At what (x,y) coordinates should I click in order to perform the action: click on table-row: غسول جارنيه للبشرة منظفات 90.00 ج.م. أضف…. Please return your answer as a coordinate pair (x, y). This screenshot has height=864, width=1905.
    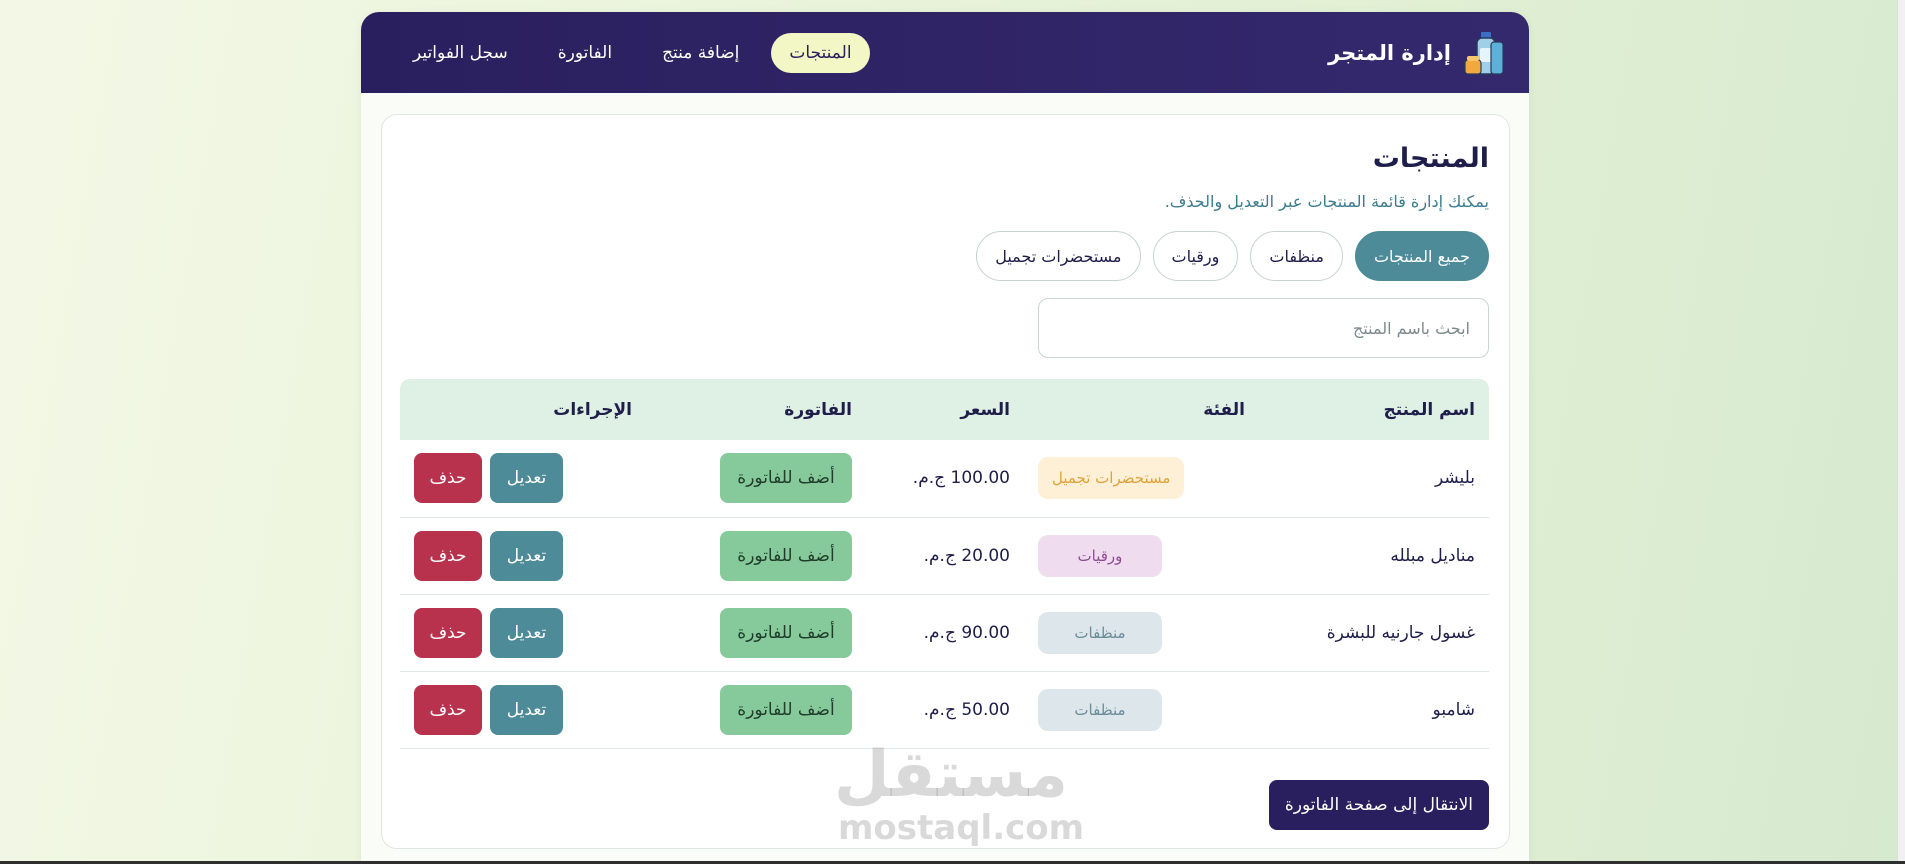
    Looking at the image, I should click on (944, 633).